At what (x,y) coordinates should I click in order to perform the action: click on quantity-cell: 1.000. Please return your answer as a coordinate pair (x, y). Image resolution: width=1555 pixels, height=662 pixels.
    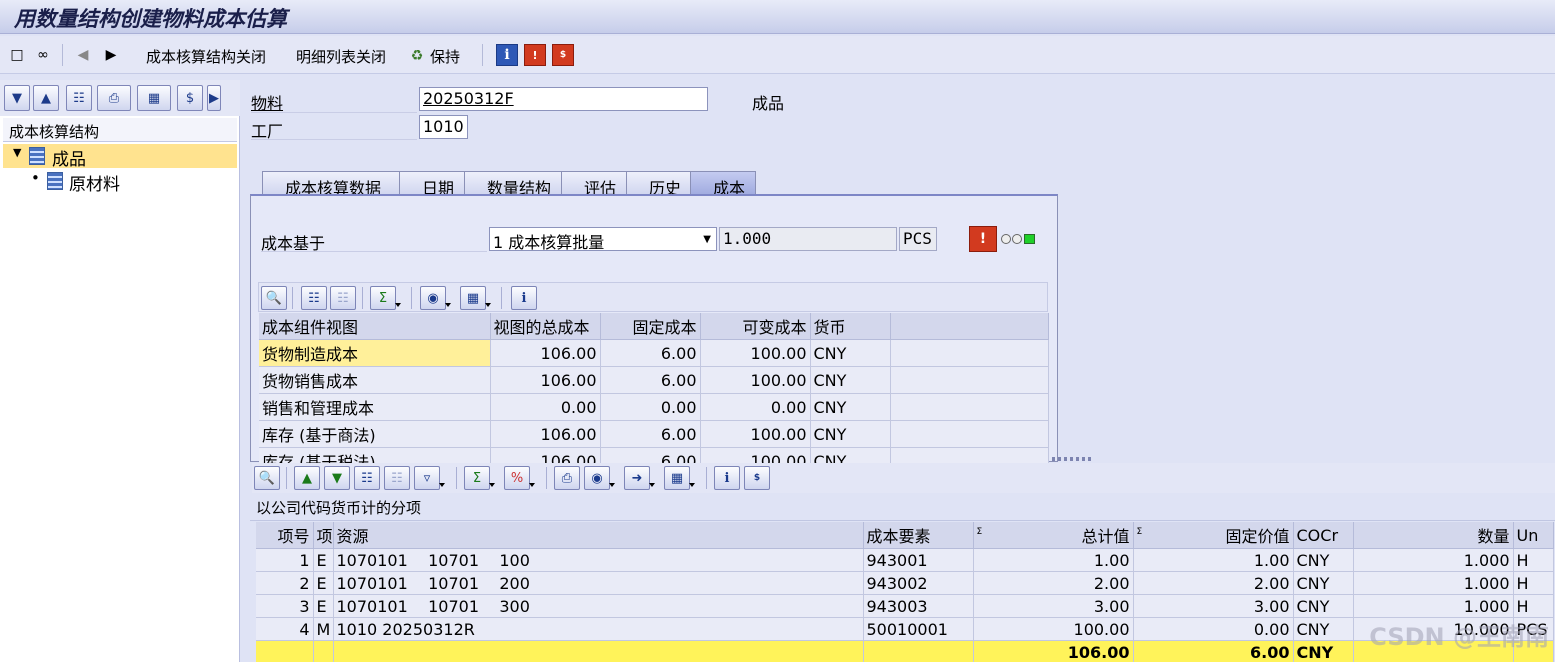
    Looking at the image, I should click on (1433, 583).